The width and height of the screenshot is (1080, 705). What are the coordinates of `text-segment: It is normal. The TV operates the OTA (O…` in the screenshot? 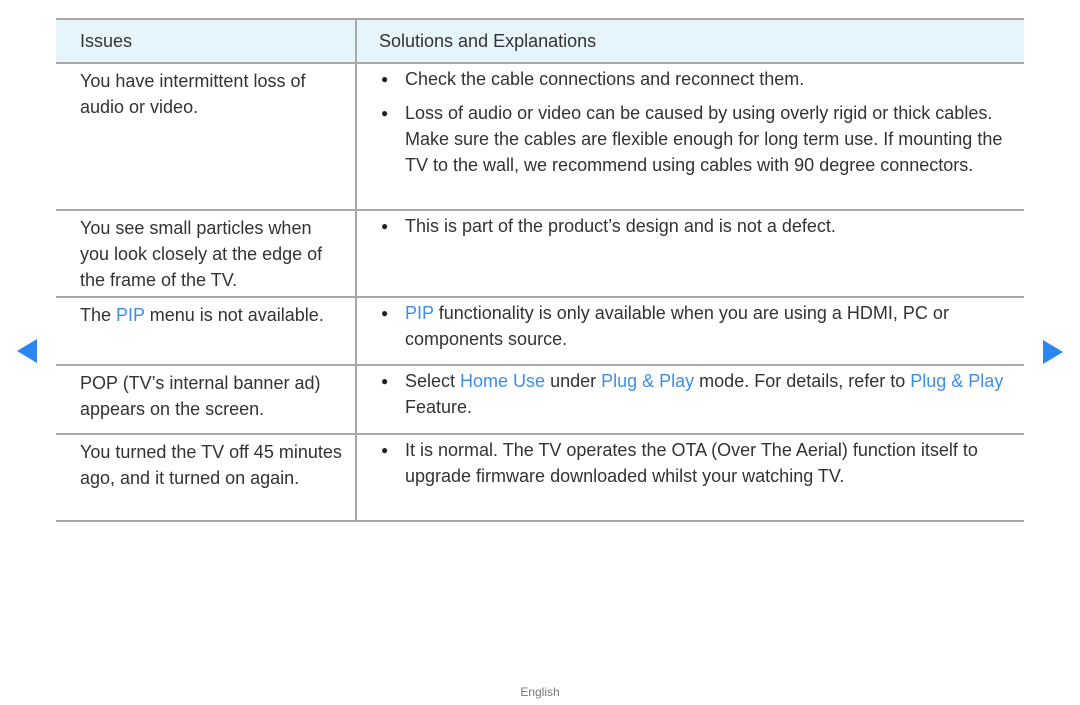 It's located at (691, 463).